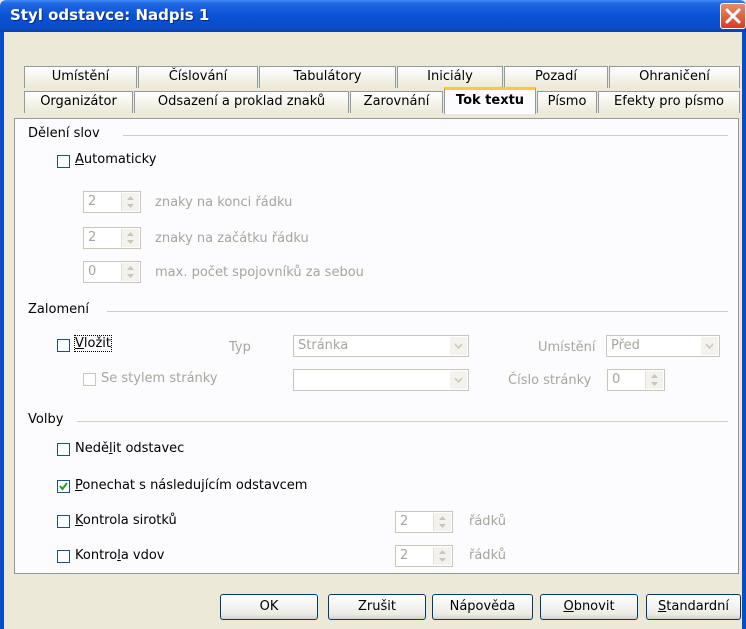 The height and width of the screenshot is (629, 746). I want to click on typ-label: Typ, so click(240, 347).